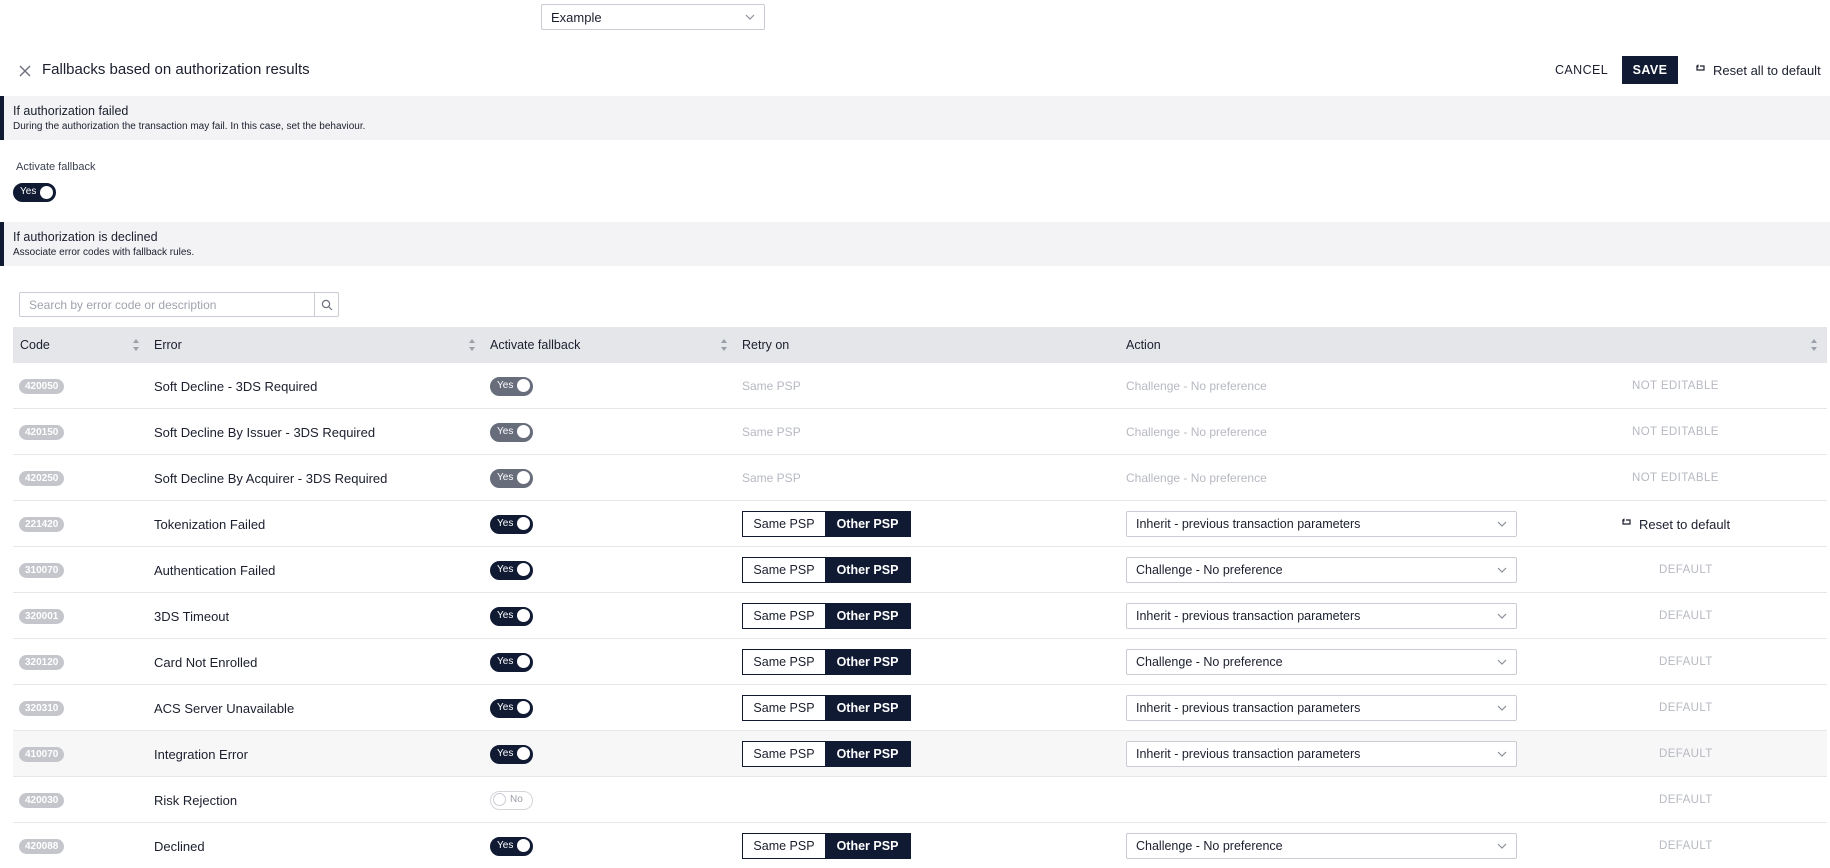 The width and height of the screenshot is (1830, 868). Describe the element at coordinates (168, 345) in the screenshot. I see `column-header-error: Error` at that location.